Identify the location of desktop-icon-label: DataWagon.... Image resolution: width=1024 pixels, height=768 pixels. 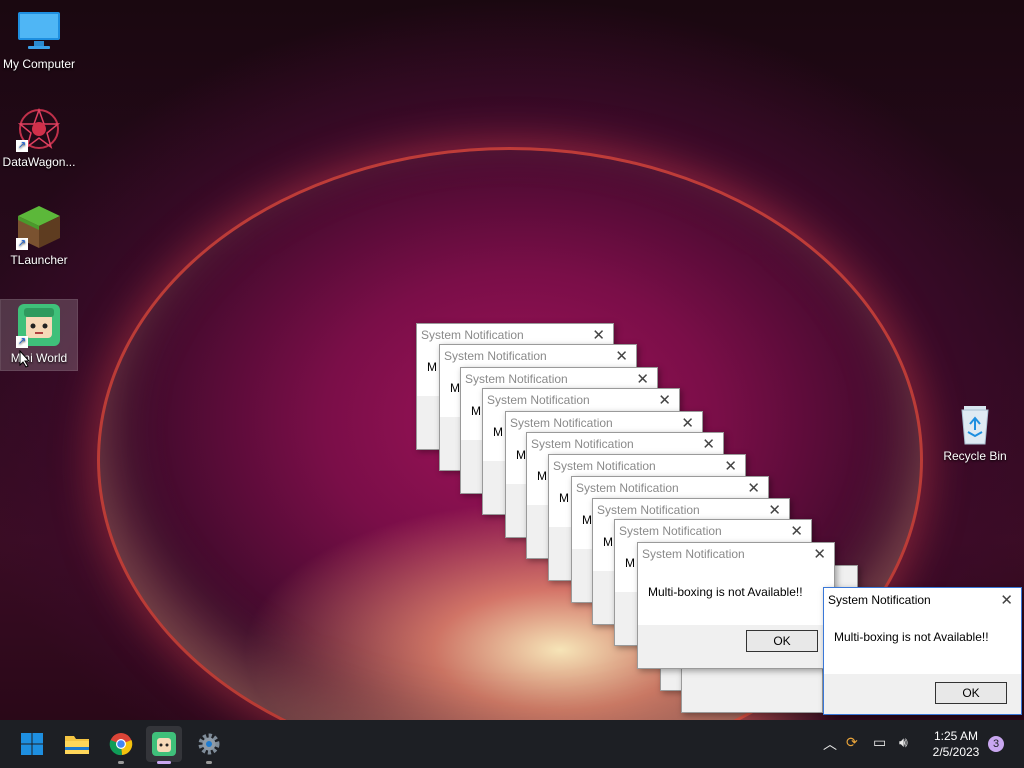
(39, 162).